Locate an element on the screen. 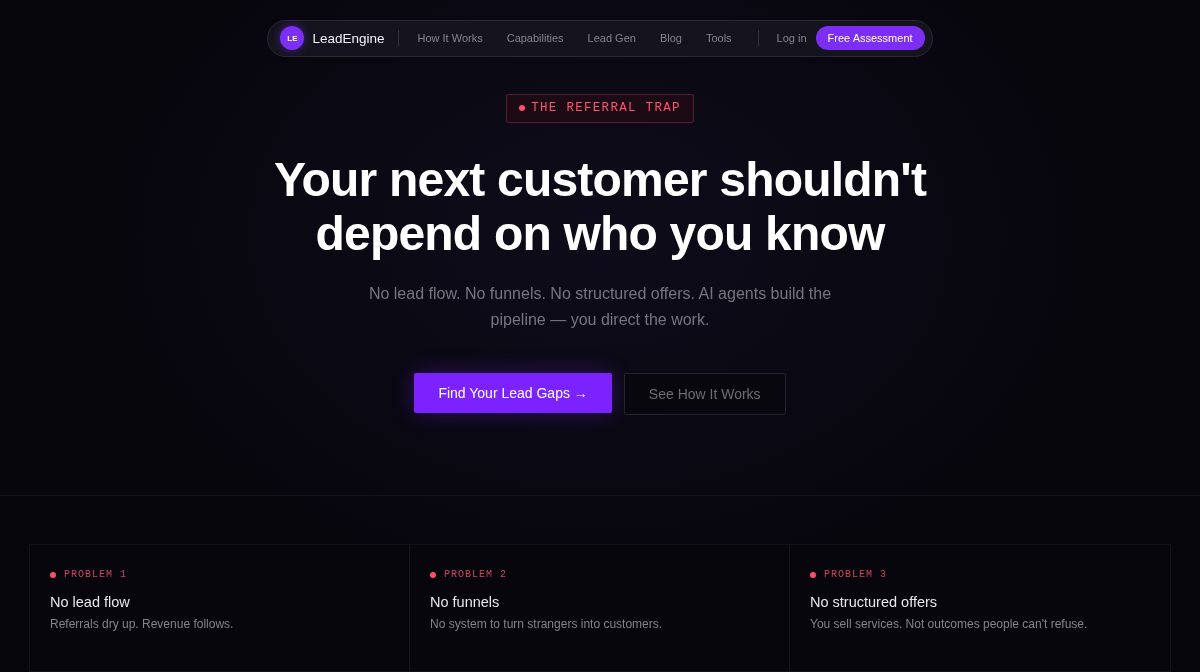  problem-title: No lead flow is located at coordinates (90, 602).